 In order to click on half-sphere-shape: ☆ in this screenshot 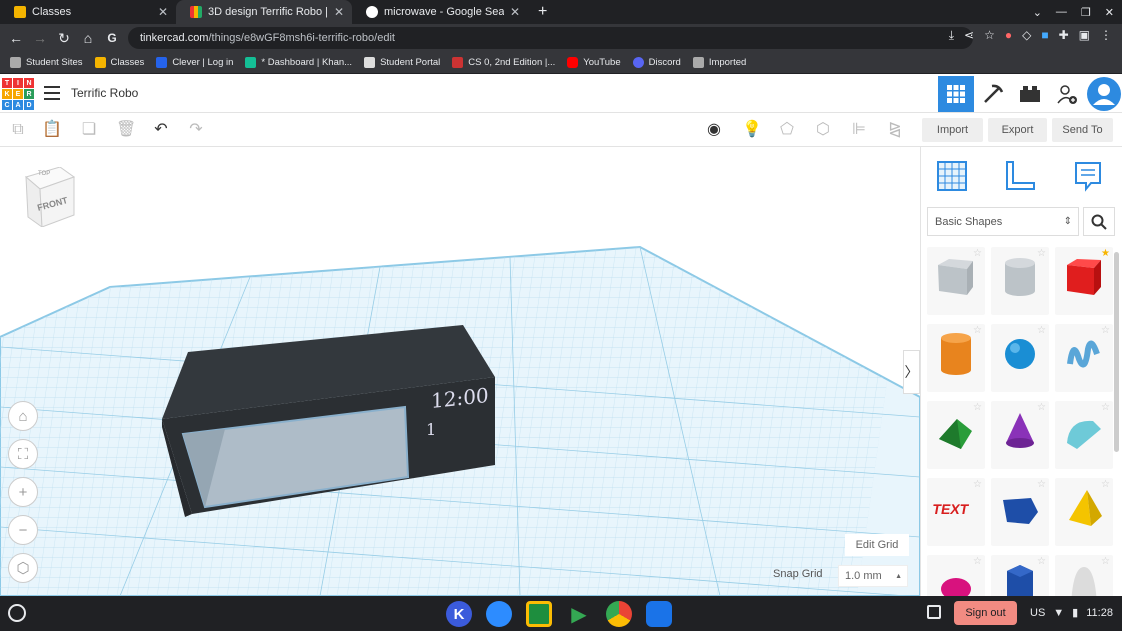, I will do `click(956, 575)`.